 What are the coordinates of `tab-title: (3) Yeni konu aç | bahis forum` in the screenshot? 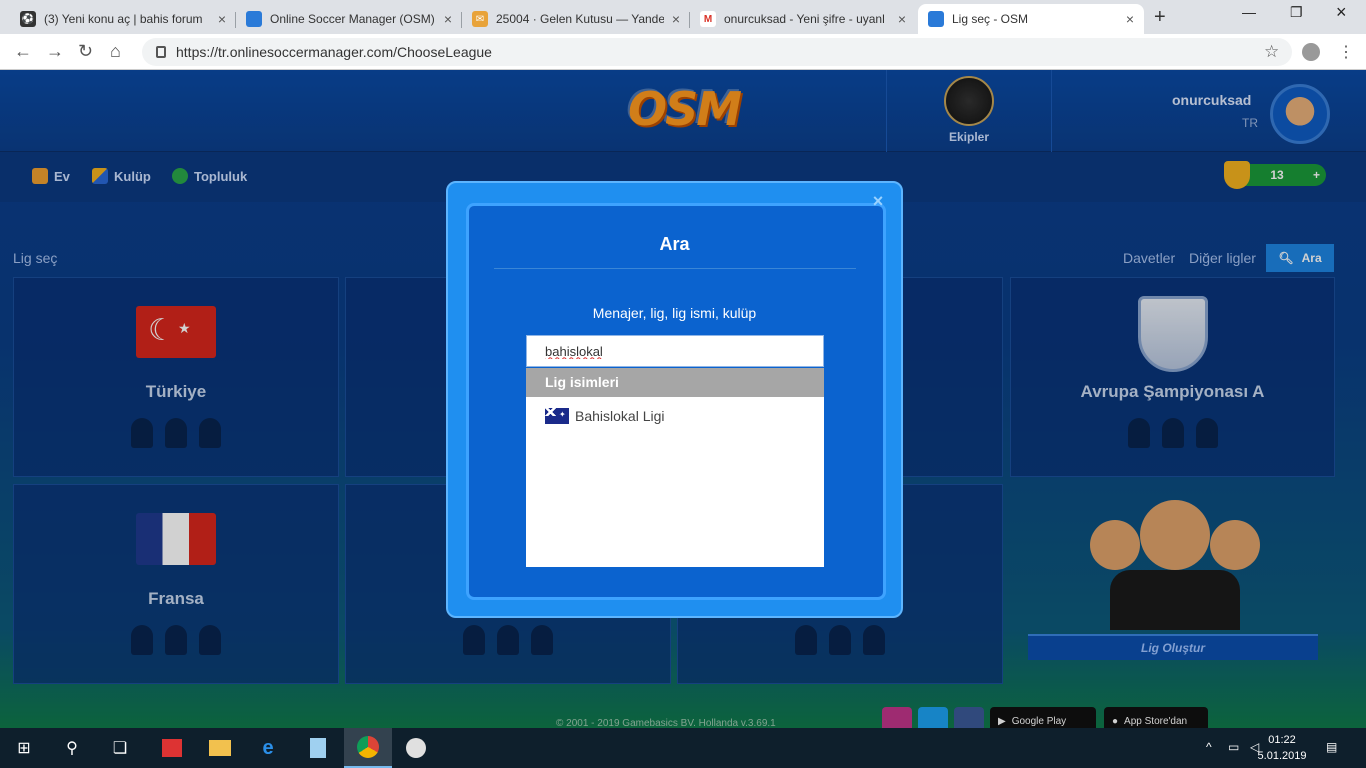 It's located at (123, 19).